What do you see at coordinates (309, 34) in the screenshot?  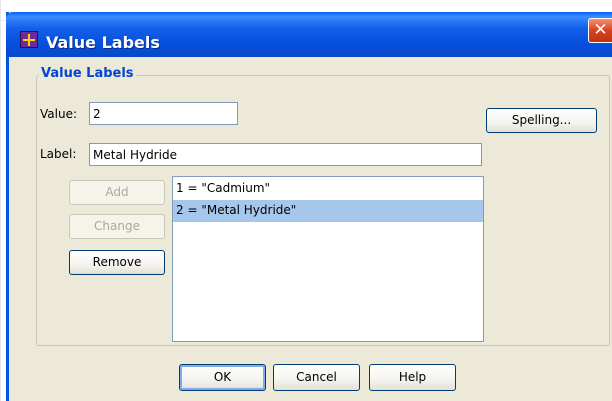 I see `title-bar: Value Labels` at bounding box center [309, 34].